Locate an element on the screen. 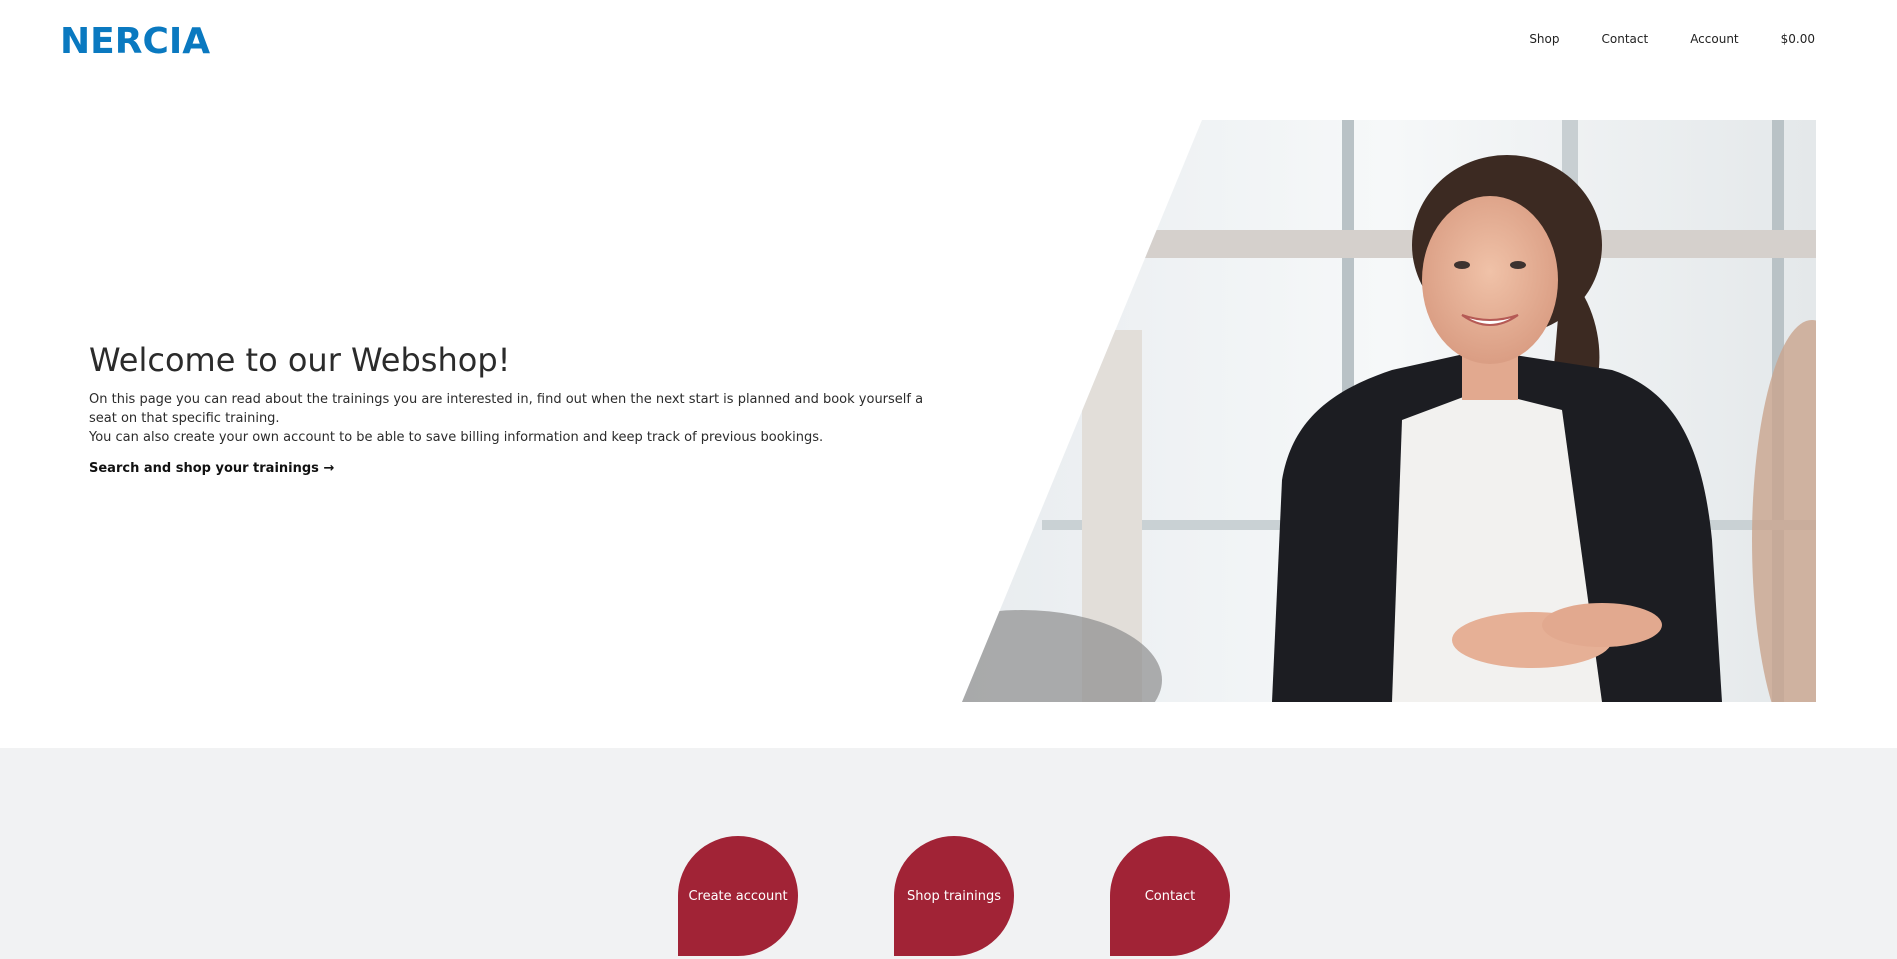  main-nav: Shop Contact Account $0.00 is located at coordinates (1651, 39).